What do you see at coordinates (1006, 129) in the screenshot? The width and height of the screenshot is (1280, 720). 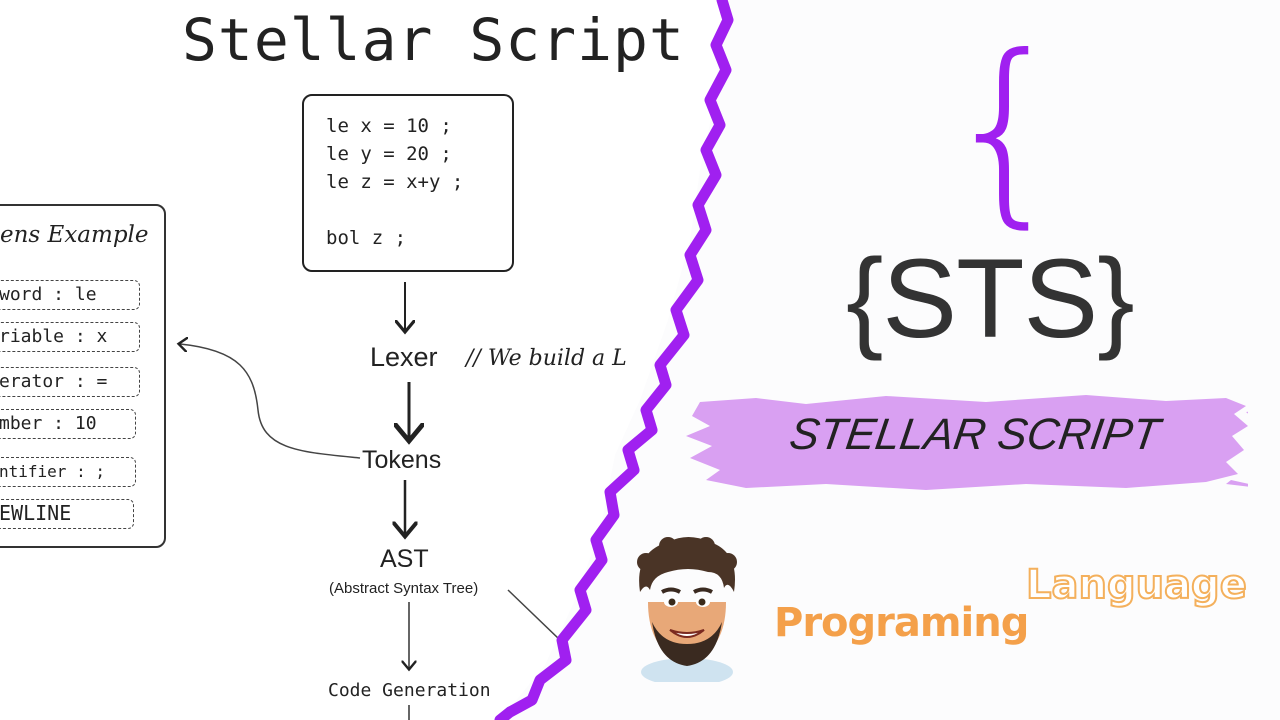 I see `purple-brace-icon: {` at bounding box center [1006, 129].